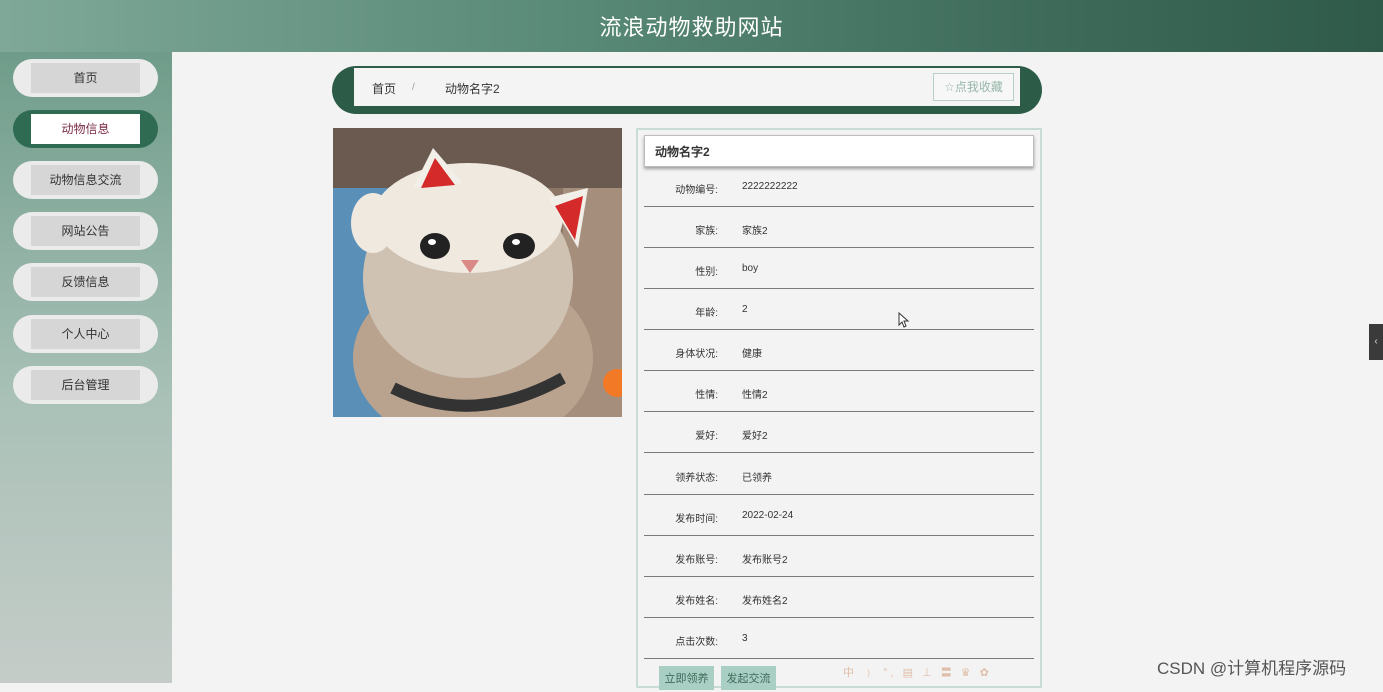 The width and height of the screenshot is (1383, 692). I want to click on detail-row: 家族: 家族2, so click(839, 227).